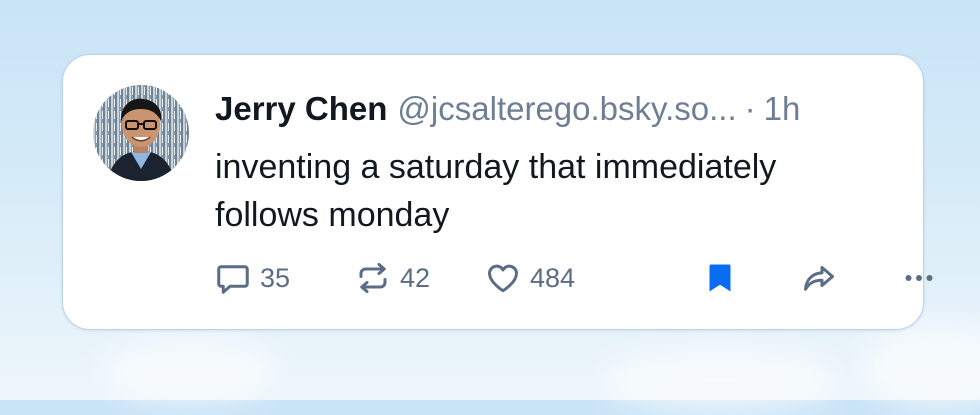  I want to click on avatar-image, so click(141, 133).